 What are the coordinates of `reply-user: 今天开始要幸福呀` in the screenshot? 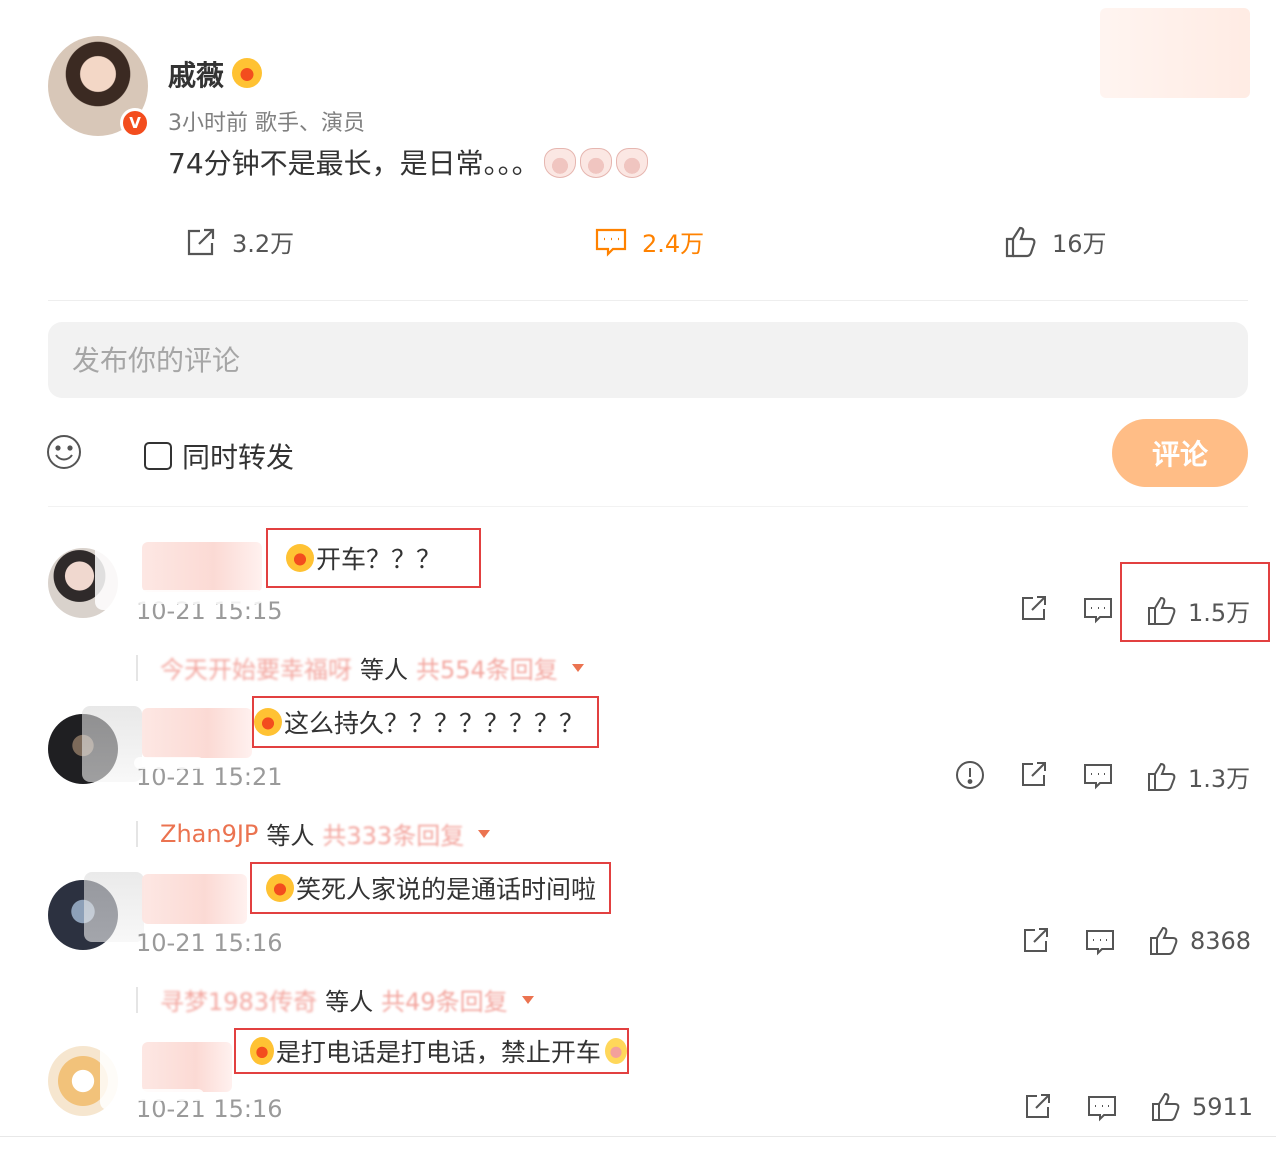 It's located at (256, 667).